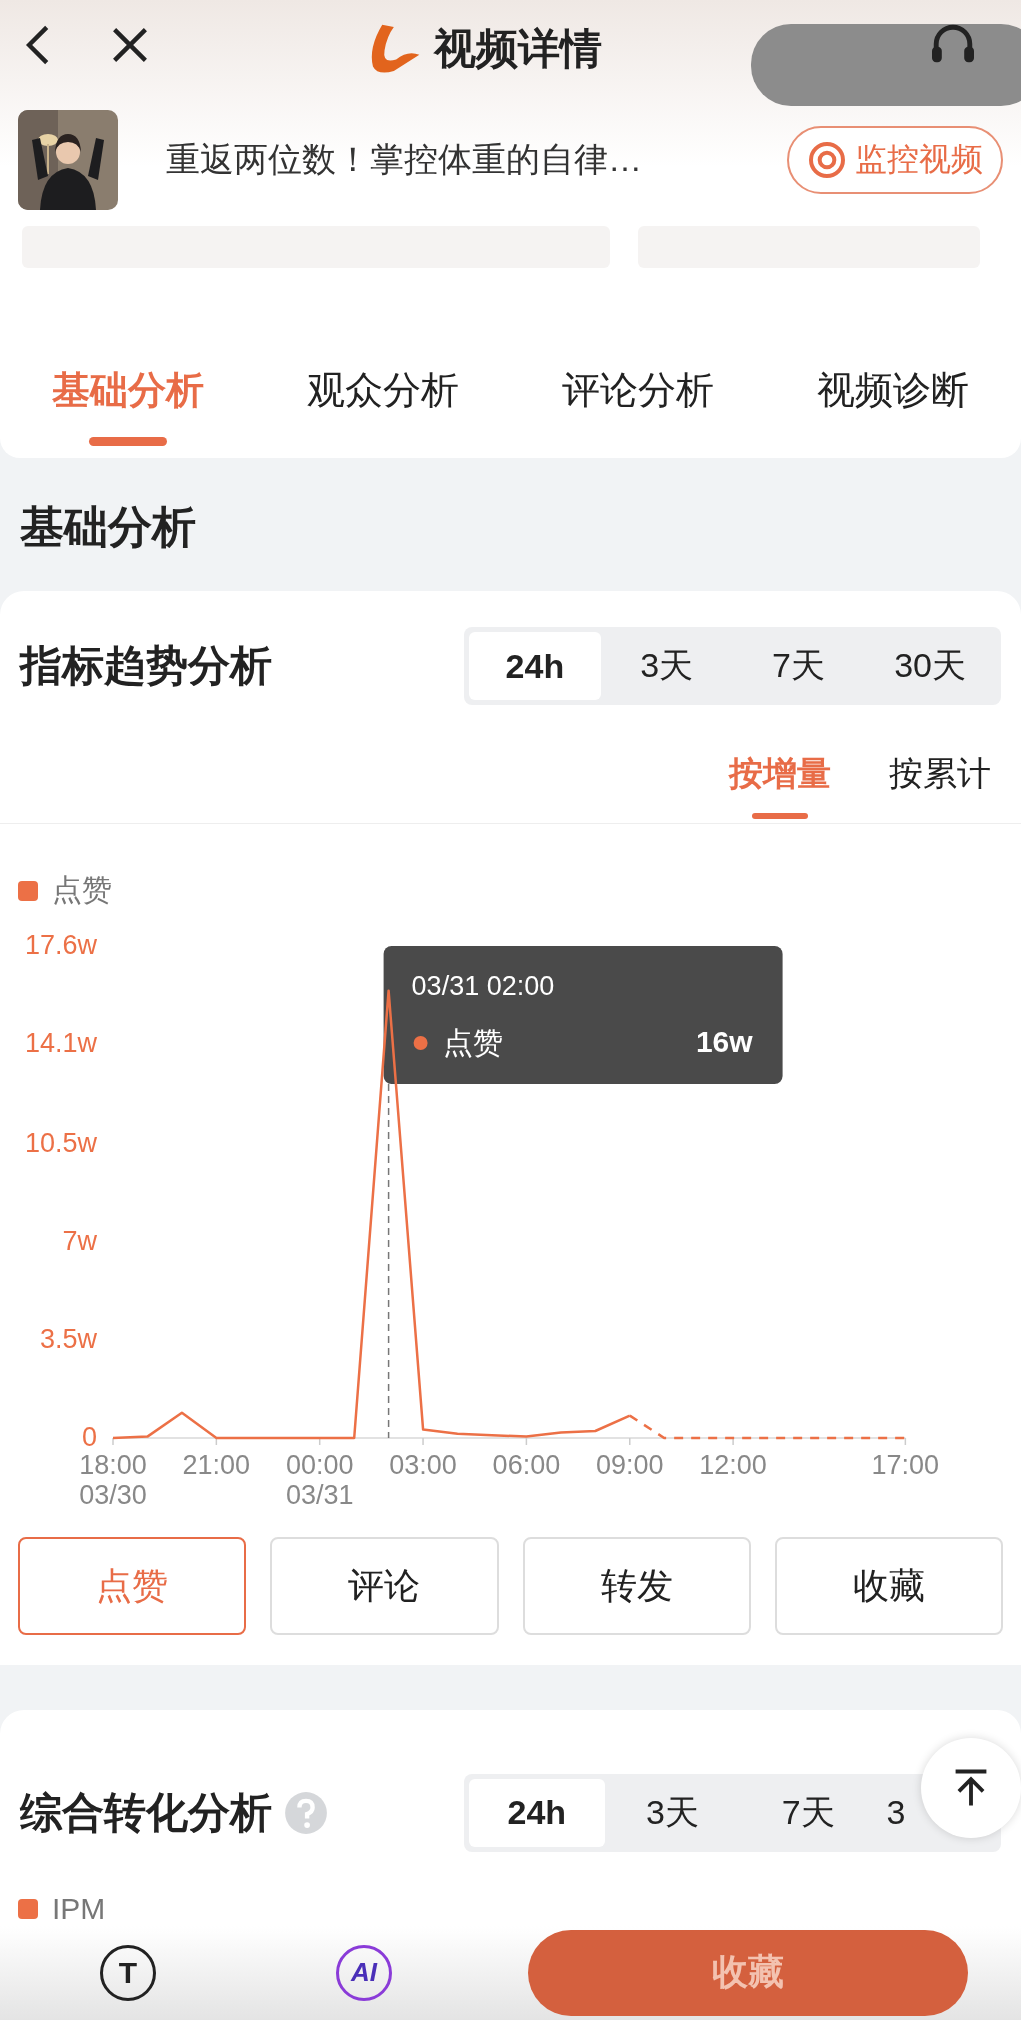  I want to click on tab: 观众分析, so click(383, 408).